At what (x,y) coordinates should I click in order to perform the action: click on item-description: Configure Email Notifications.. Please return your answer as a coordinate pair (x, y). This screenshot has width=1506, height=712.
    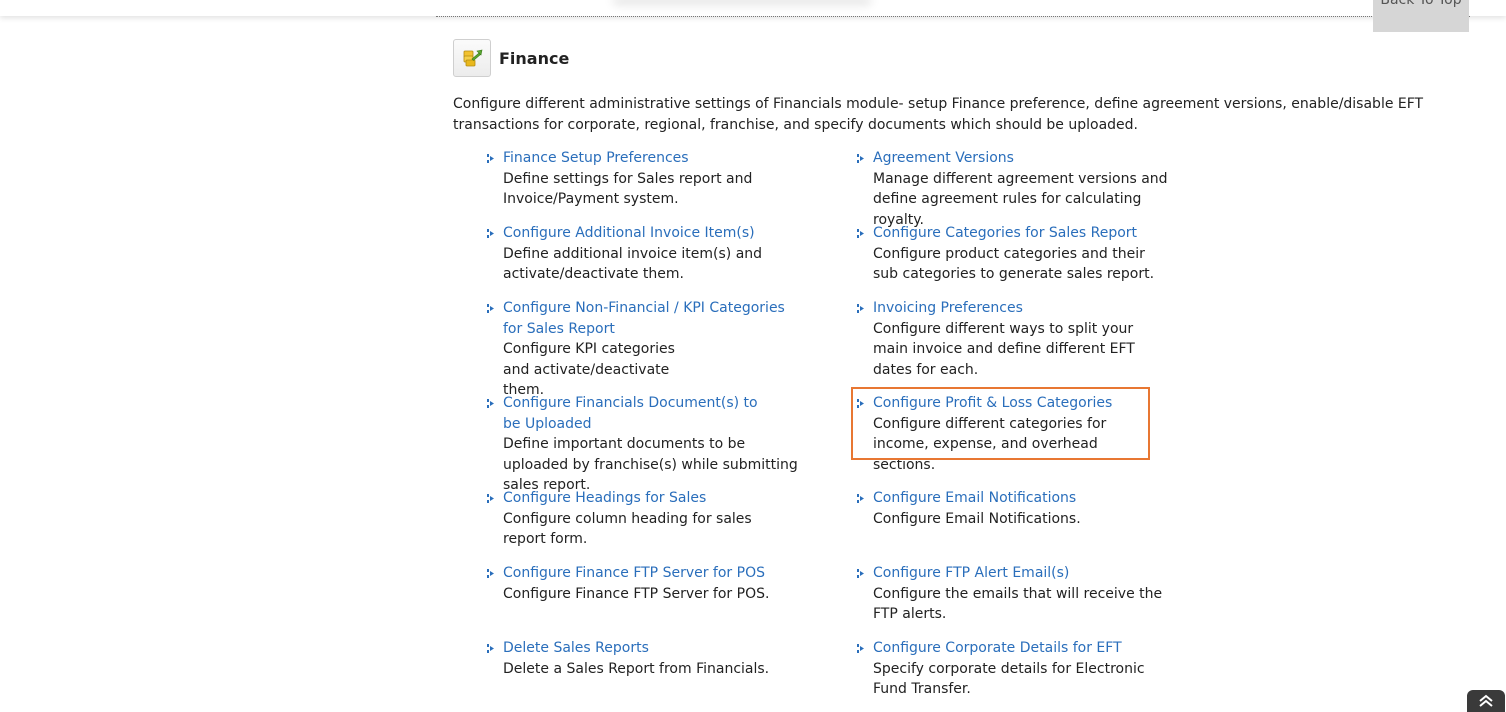
    Looking at the image, I should click on (977, 518).